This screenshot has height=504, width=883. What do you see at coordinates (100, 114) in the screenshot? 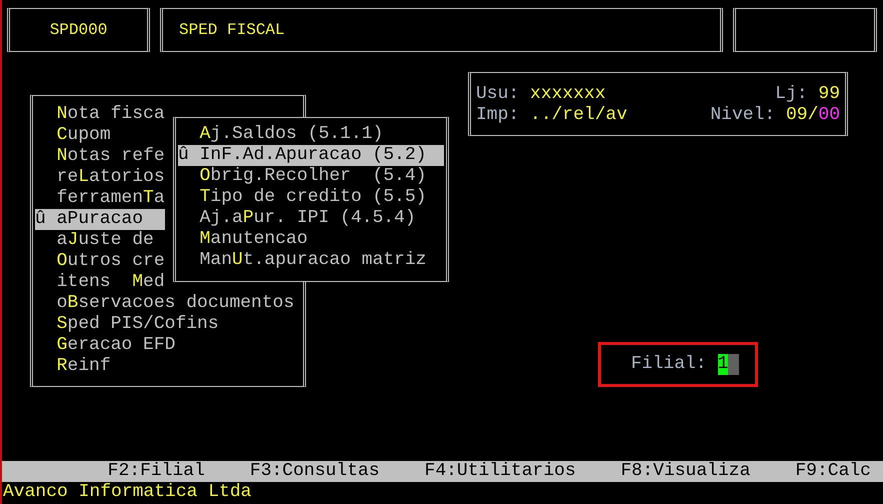
I see `menu-item: Nota fisca` at bounding box center [100, 114].